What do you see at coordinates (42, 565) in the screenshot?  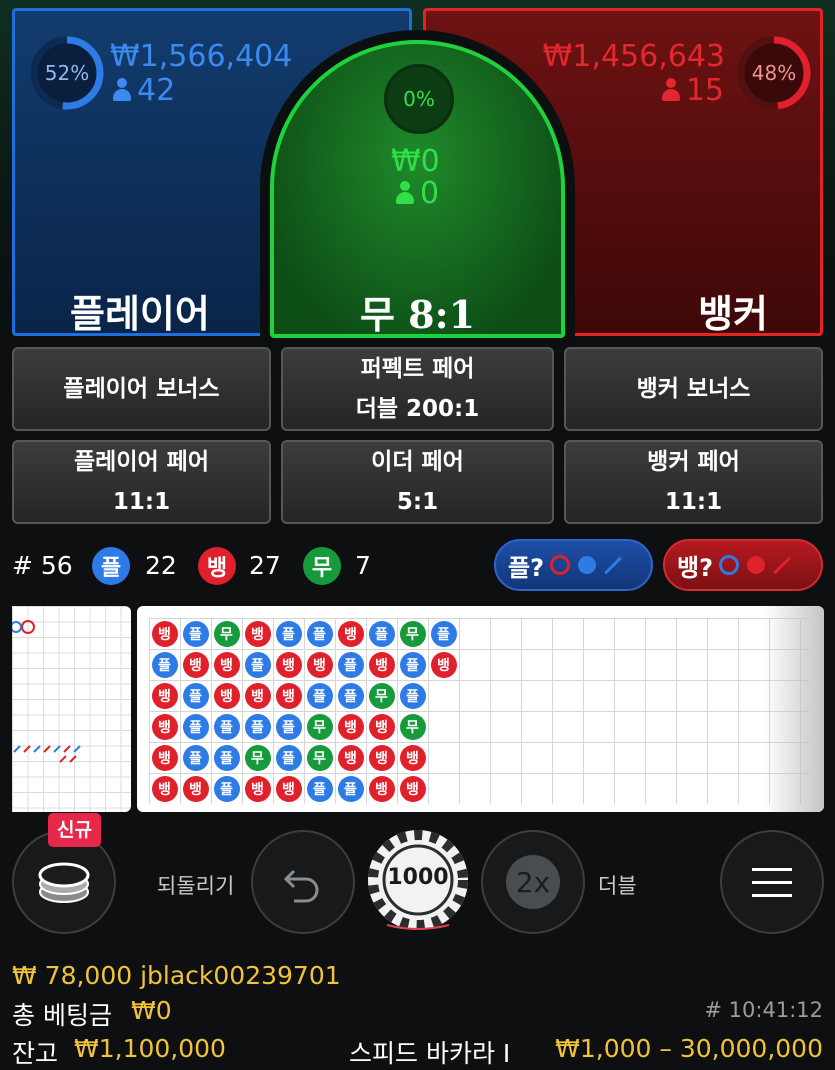 I see `round-number: # 56` at bounding box center [42, 565].